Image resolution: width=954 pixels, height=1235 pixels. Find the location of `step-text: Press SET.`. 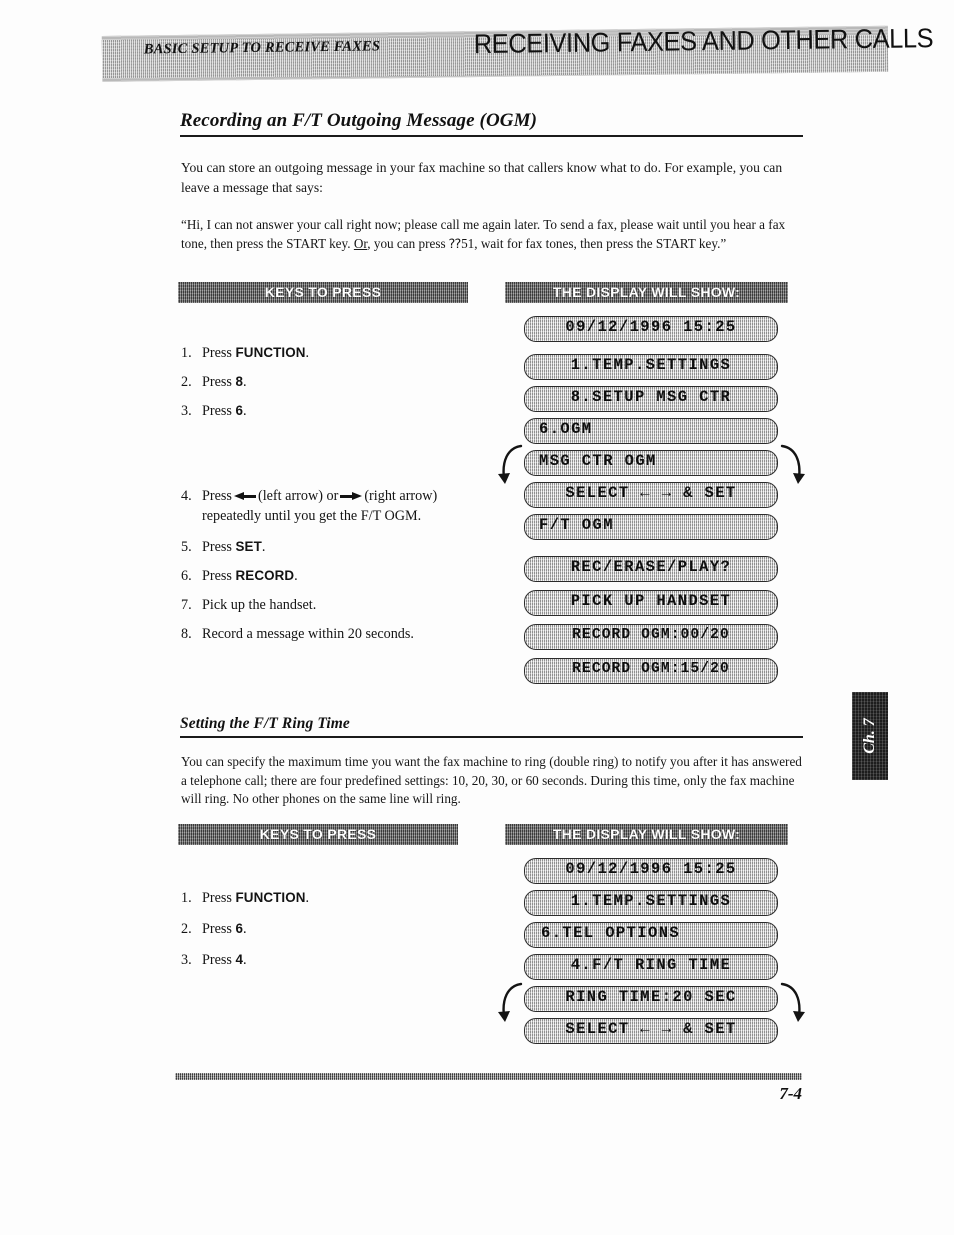

step-text: Press SET. is located at coordinates (341, 547).